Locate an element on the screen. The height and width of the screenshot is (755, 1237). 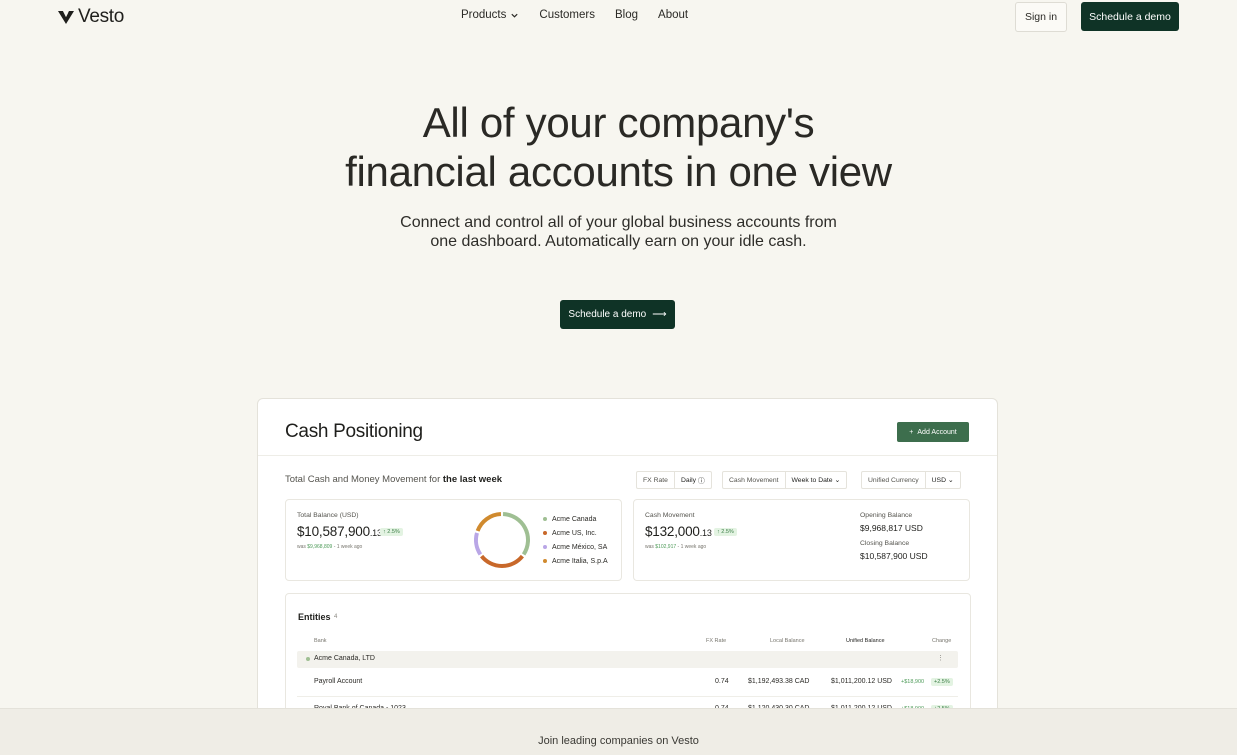
info-icon: ⓘ is located at coordinates (701, 481).